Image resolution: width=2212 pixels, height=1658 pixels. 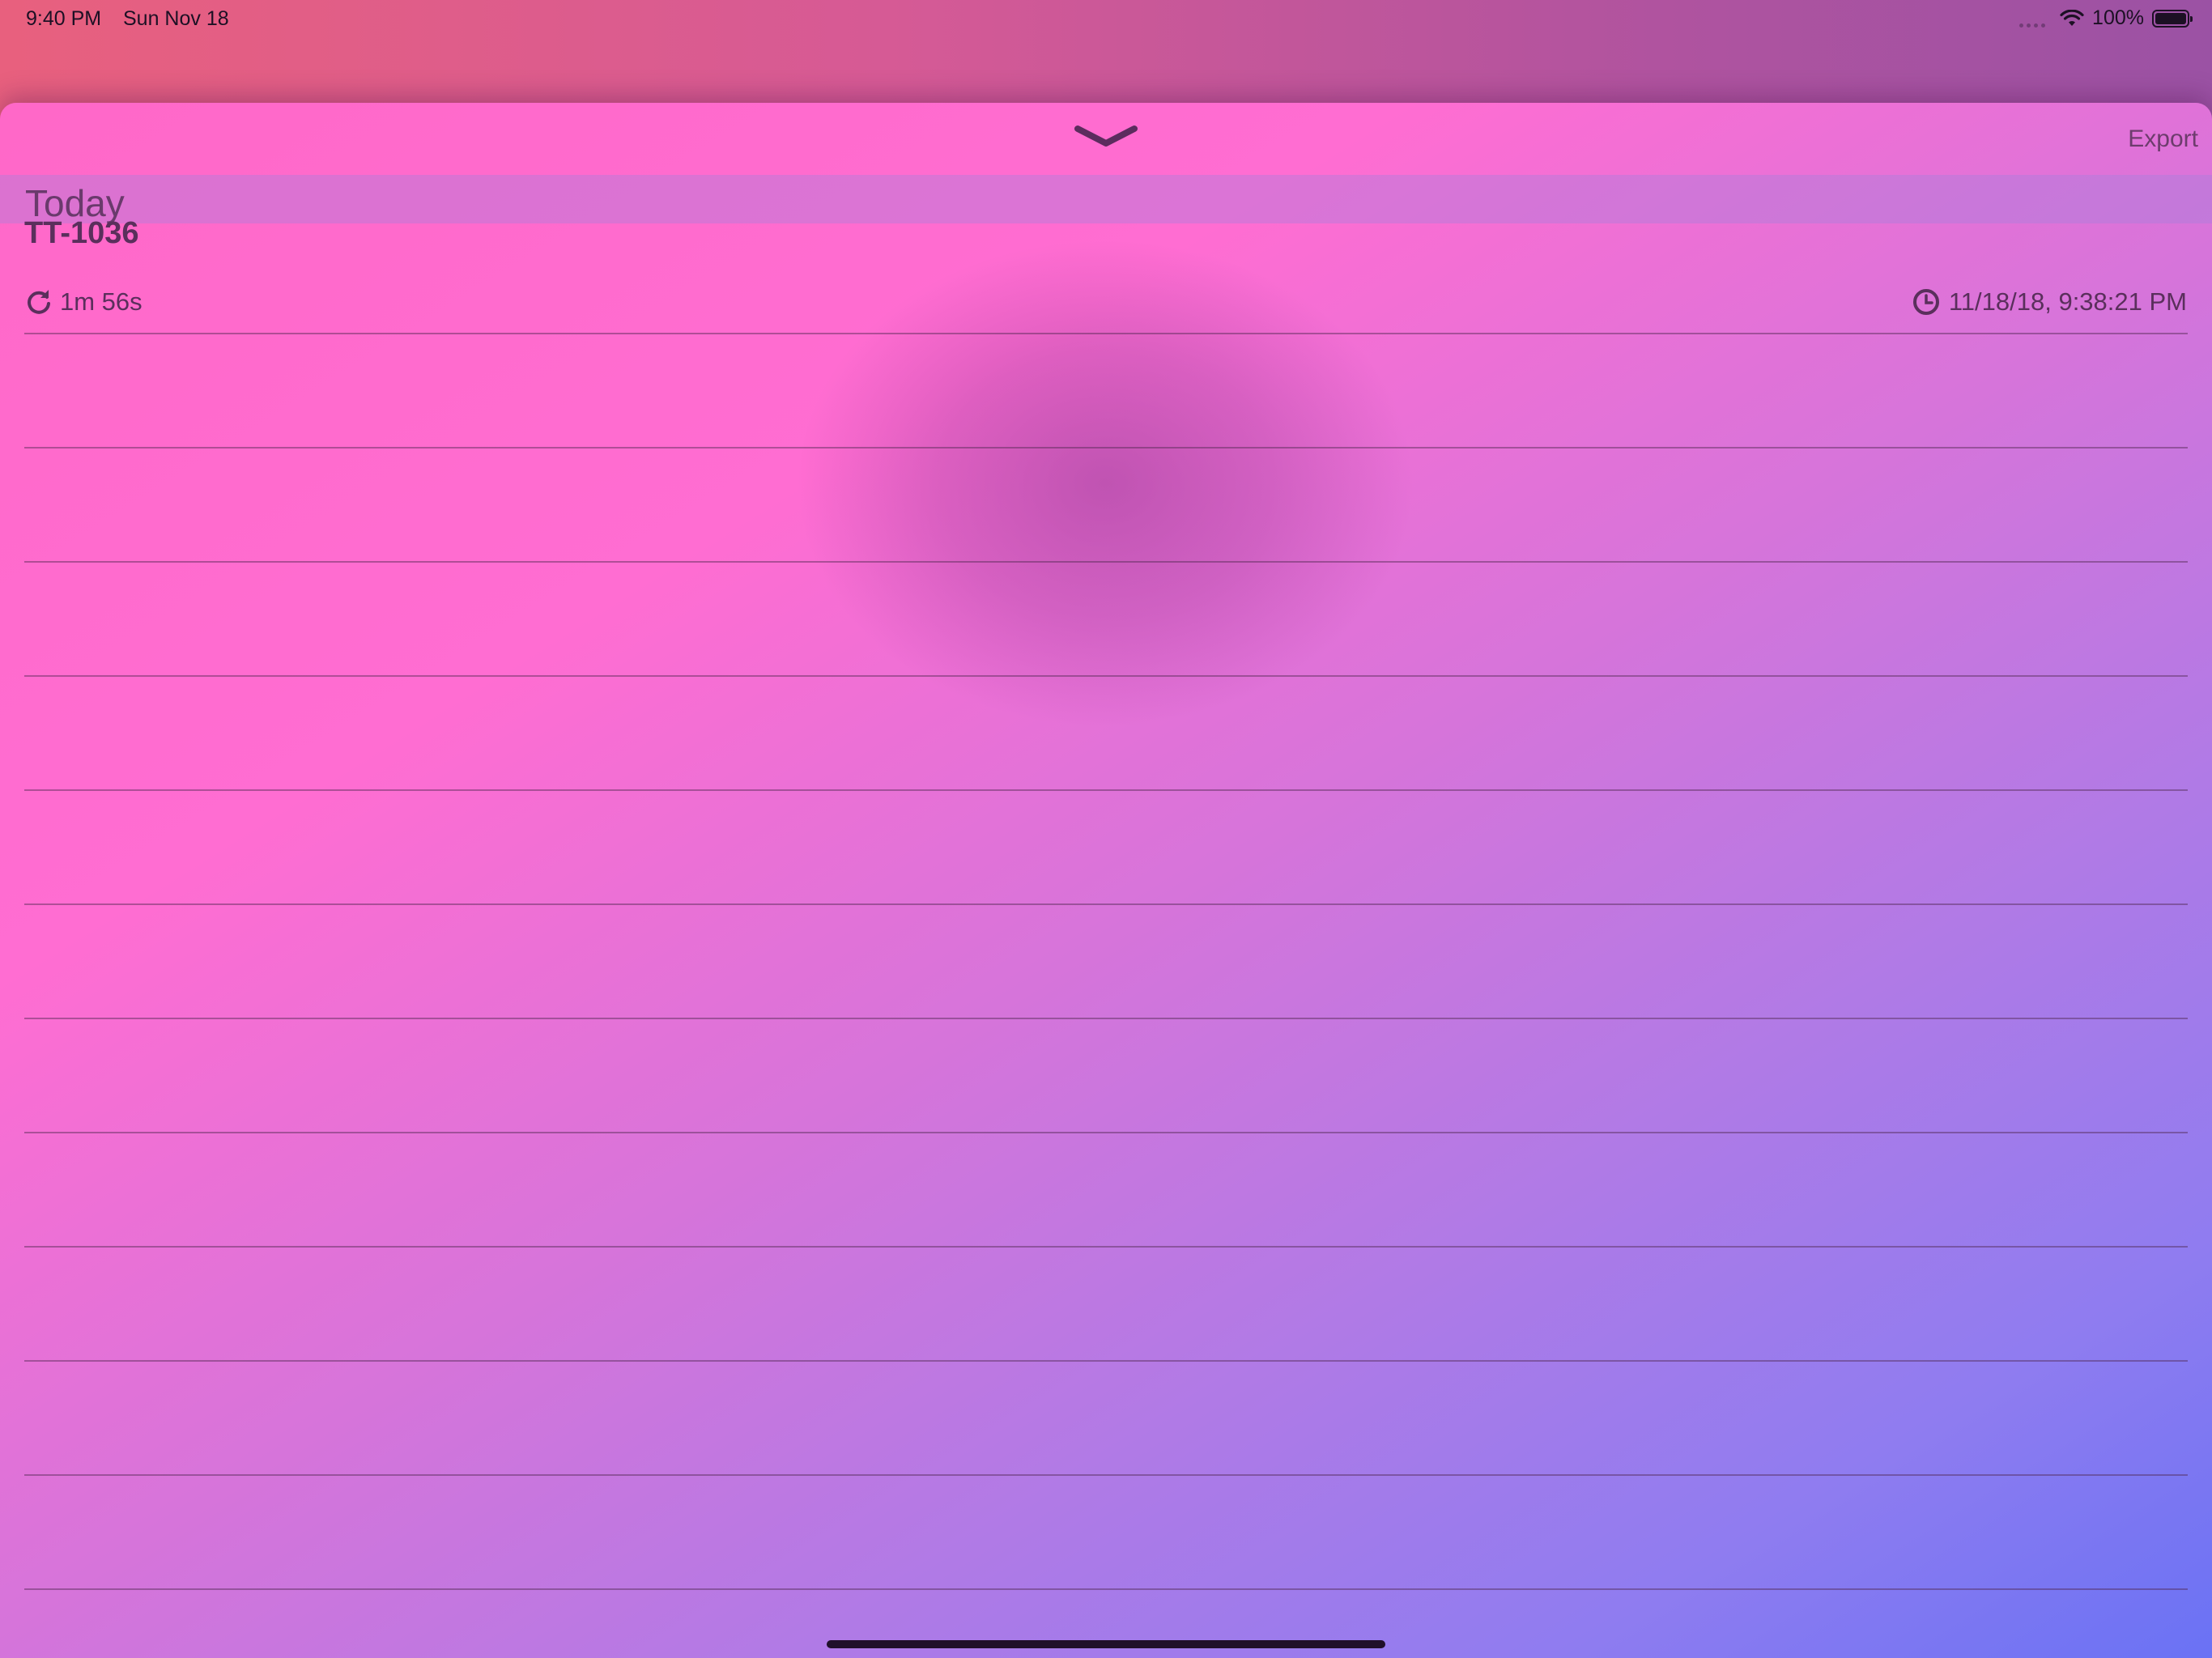 I want to click on status-bar: 9:40 PM Sun Nov 18 100%, so click(x=1106, y=19).